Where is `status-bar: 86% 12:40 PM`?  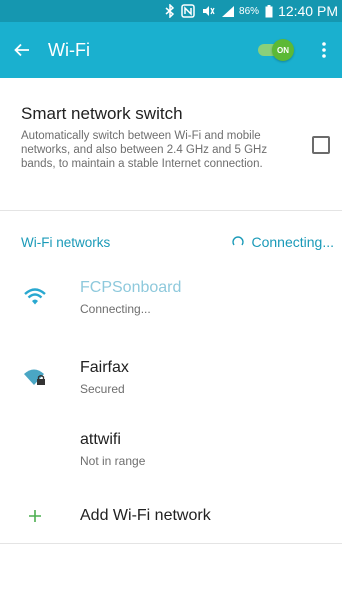 status-bar: 86% 12:40 PM is located at coordinates (171, 11).